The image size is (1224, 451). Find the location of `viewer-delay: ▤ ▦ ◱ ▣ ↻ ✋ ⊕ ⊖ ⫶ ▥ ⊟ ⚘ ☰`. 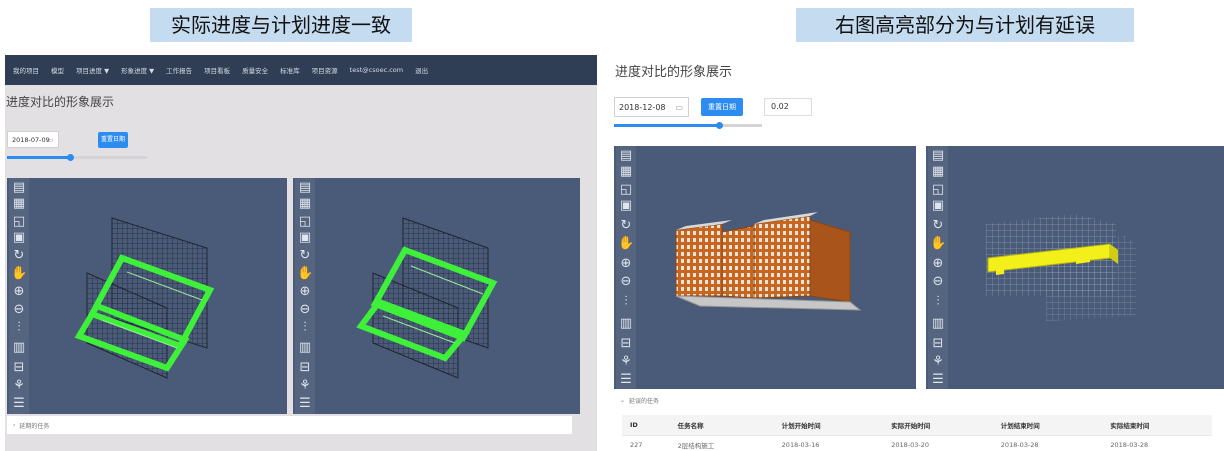

viewer-delay: ▤ ▦ ◱ ▣ ↻ ✋ ⊕ ⊖ ⫶ ▥ ⊟ ⚘ ☰ is located at coordinates (1075, 267).